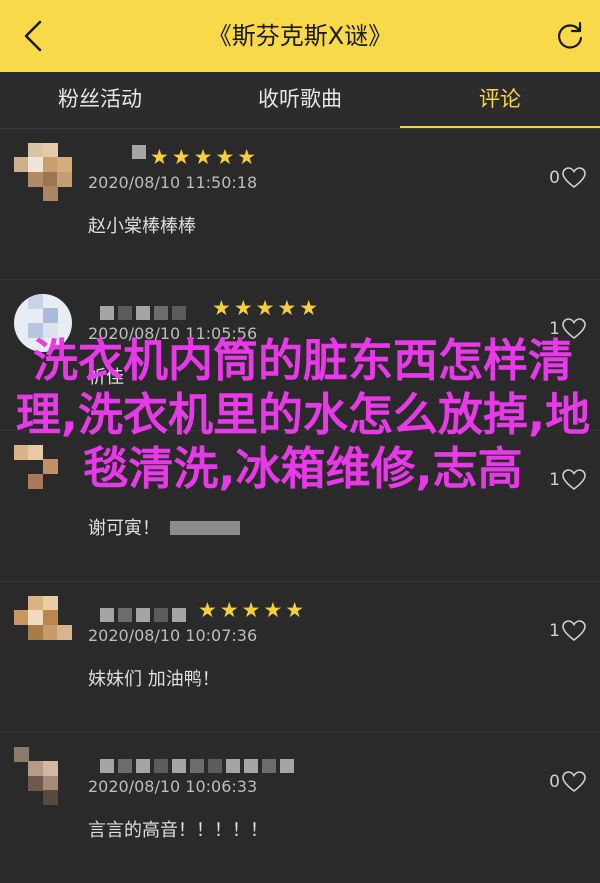 This screenshot has height=883, width=600. Describe the element at coordinates (554, 631) in the screenshot. I see `like-count: 1` at that location.